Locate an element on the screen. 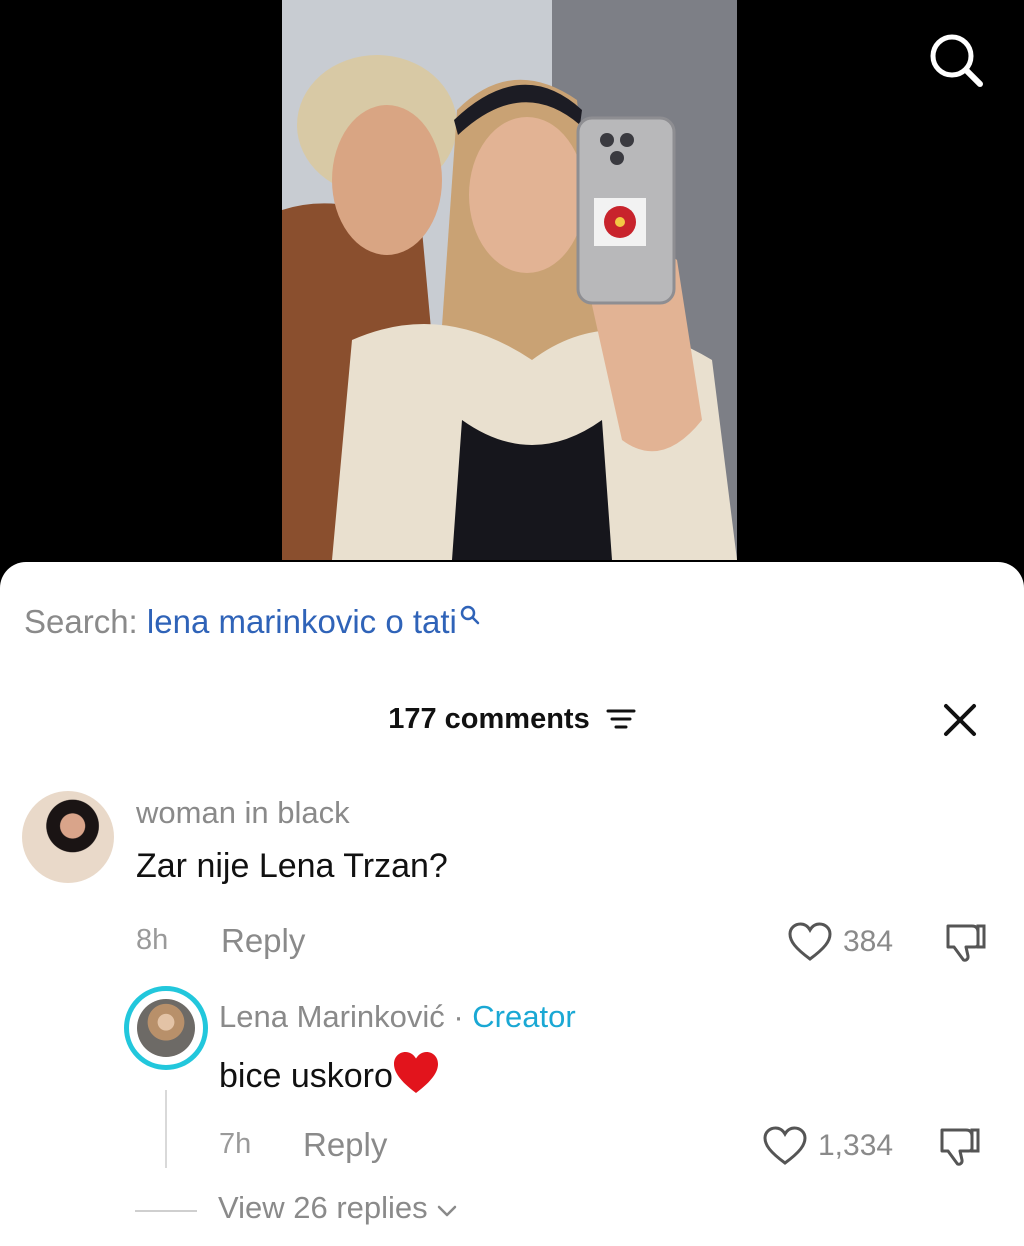 This screenshot has height=1246, width=1024. reply-username: Lena Marinković is located at coordinates (332, 1016).